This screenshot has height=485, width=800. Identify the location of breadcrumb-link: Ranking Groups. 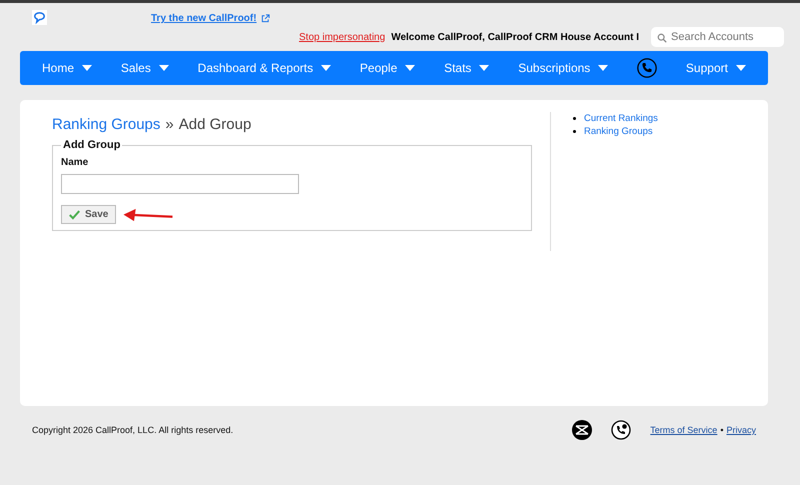
(106, 124).